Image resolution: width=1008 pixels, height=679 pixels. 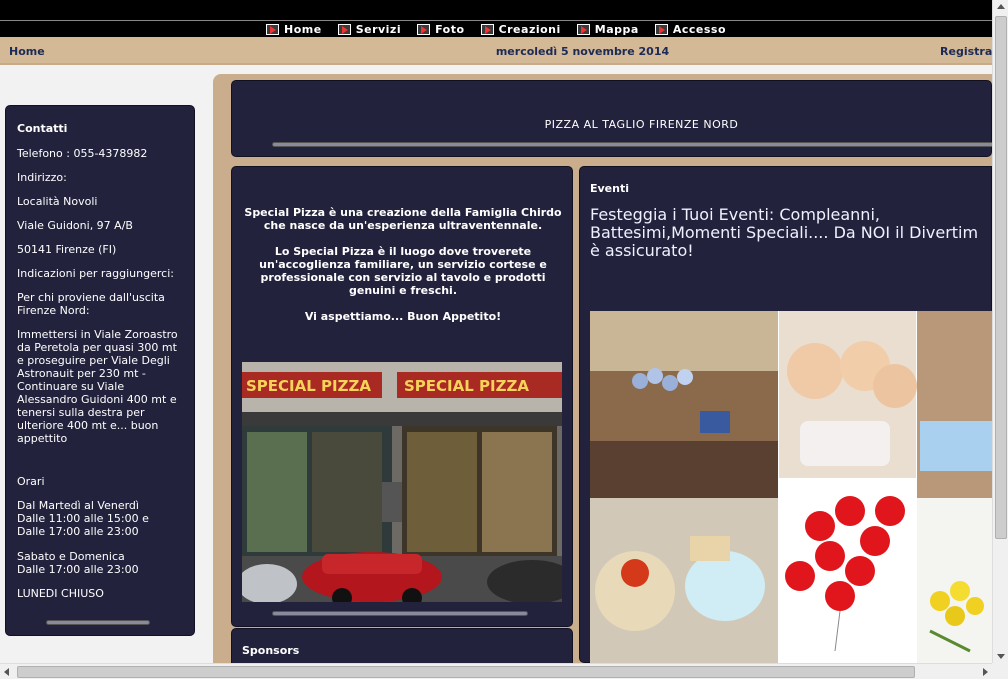 What do you see at coordinates (400, 613) in the screenshot?
I see `intro-scroll-bar` at bounding box center [400, 613].